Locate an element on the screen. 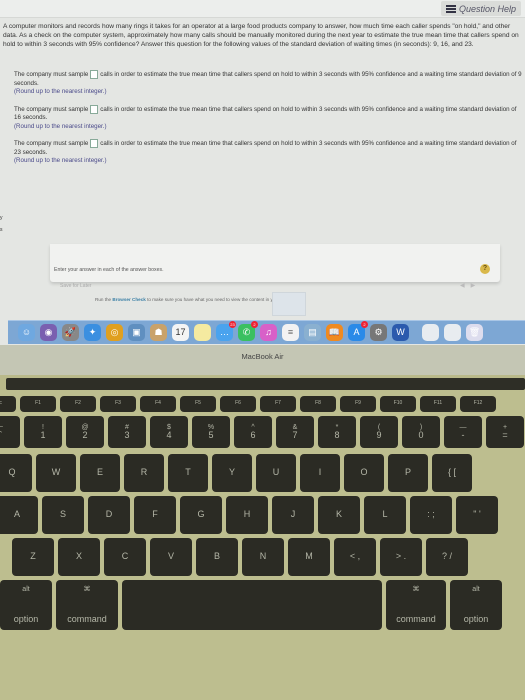 The height and width of the screenshot is (700, 525). key-left-option: alt option is located at coordinates (26, 605).